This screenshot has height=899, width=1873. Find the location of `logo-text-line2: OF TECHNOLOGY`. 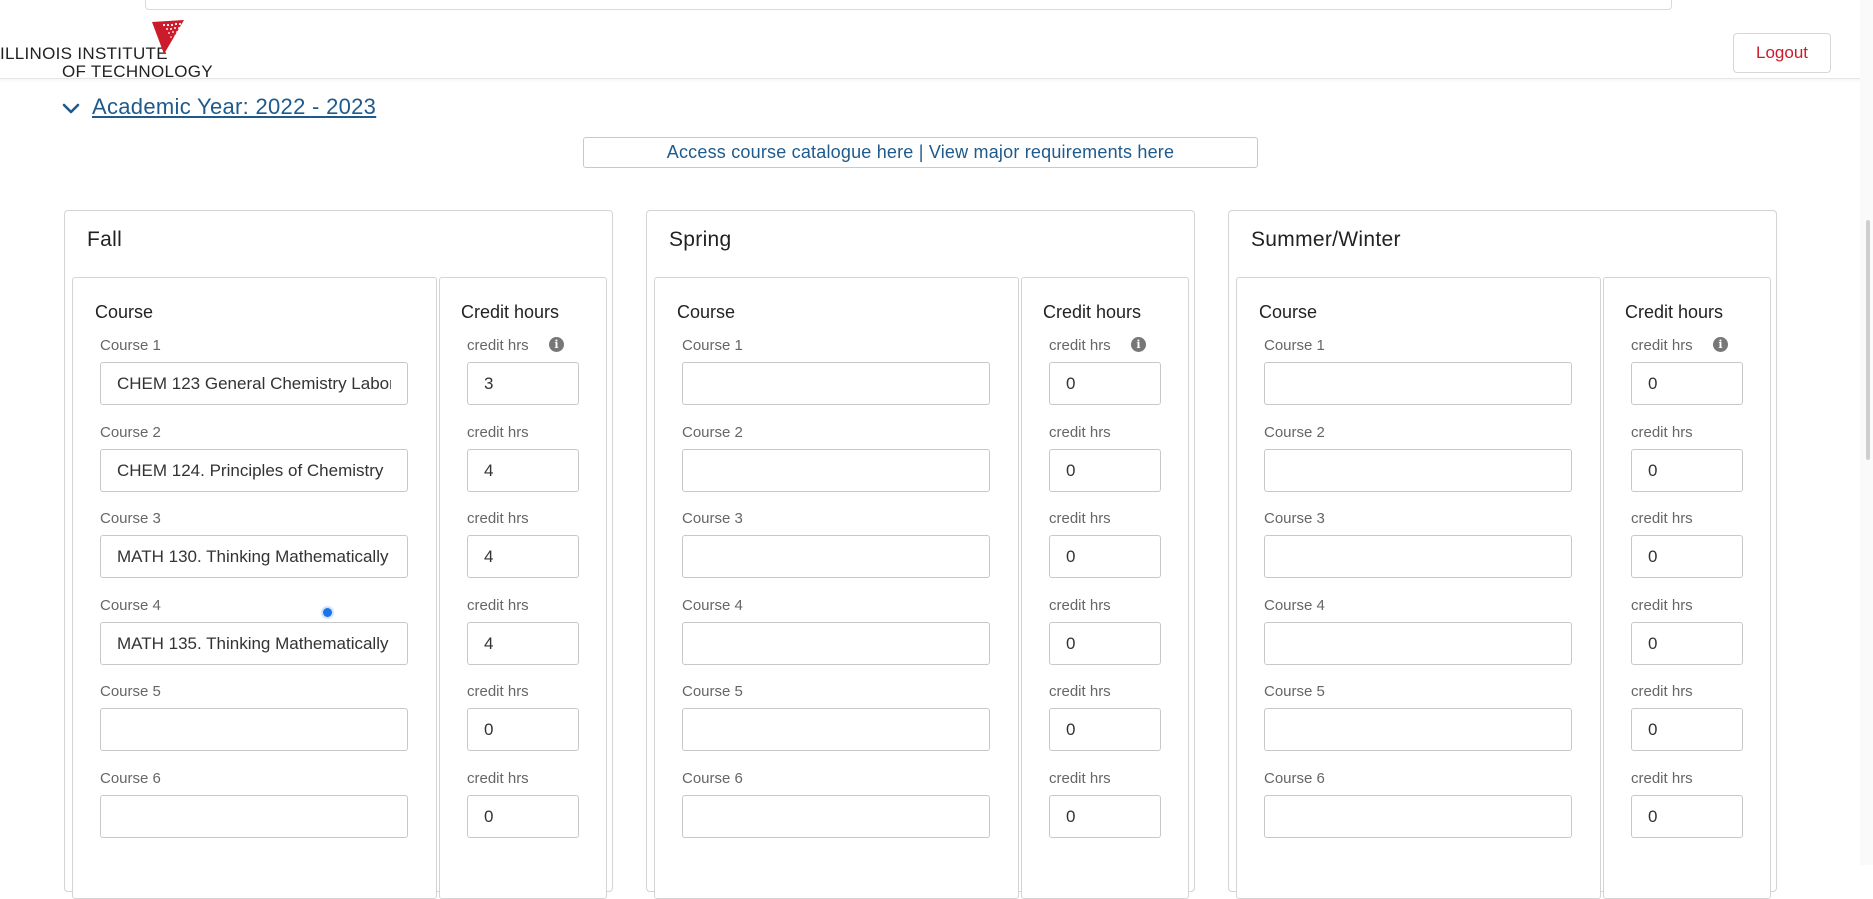

logo-text-line2: OF TECHNOLOGY is located at coordinates (137, 71).